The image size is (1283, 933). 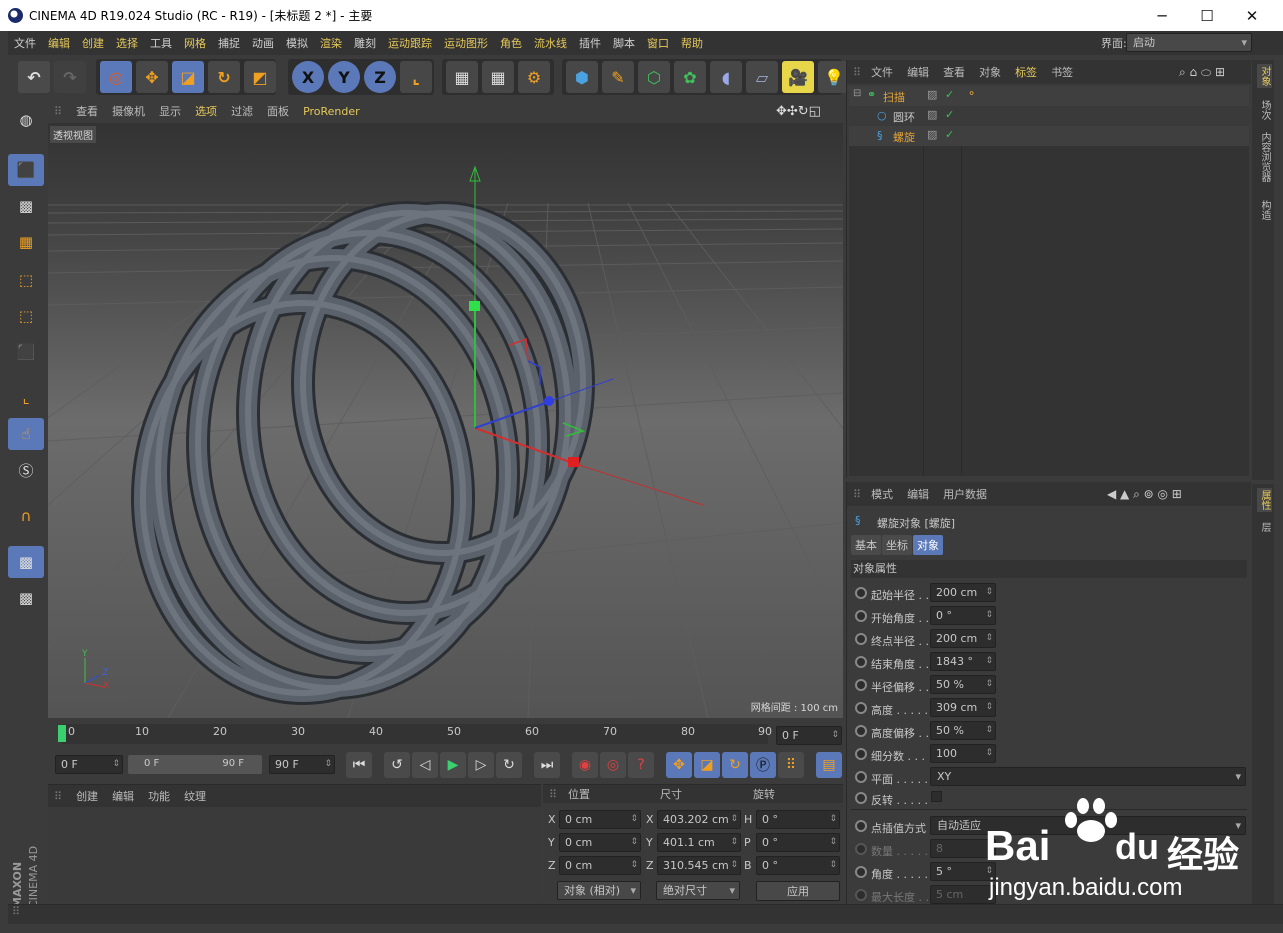 I want to click on move-icon: ✥, so click(x=152, y=77).